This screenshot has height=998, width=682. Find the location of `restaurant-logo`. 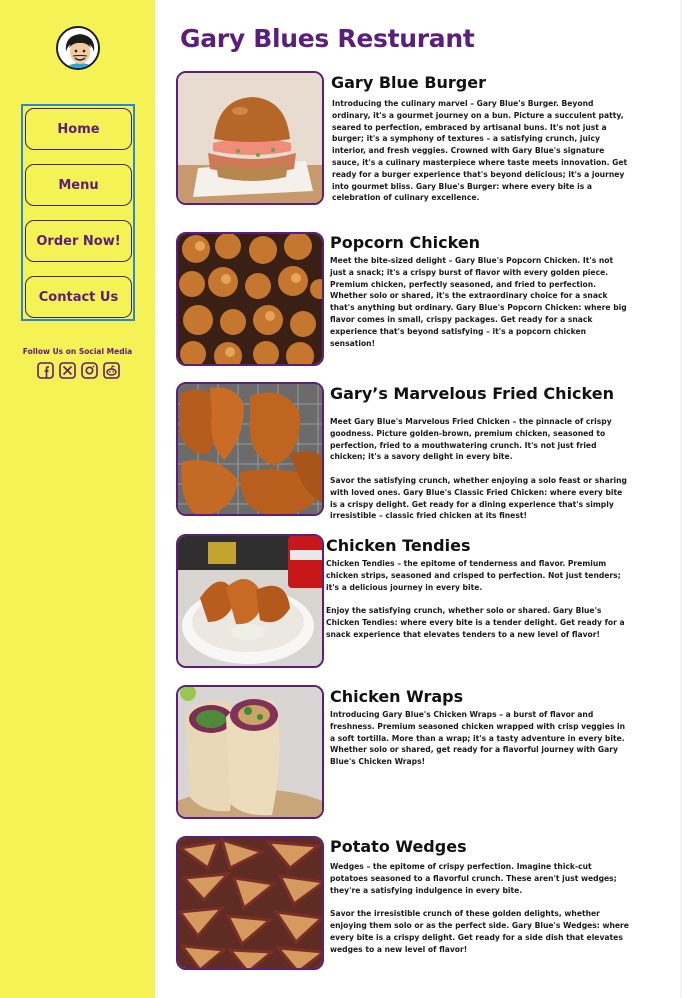

restaurant-logo is located at coordinates (78, 48).